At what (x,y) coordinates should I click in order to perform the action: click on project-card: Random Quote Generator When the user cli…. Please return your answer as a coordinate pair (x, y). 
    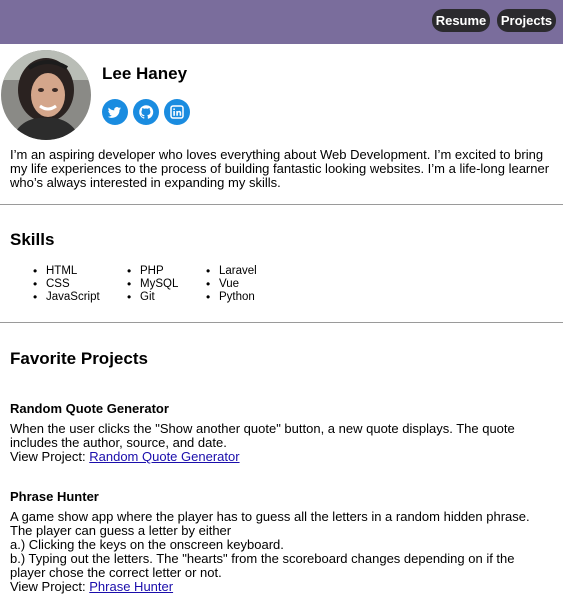
    Looking at the image, I should click on (281, 432).